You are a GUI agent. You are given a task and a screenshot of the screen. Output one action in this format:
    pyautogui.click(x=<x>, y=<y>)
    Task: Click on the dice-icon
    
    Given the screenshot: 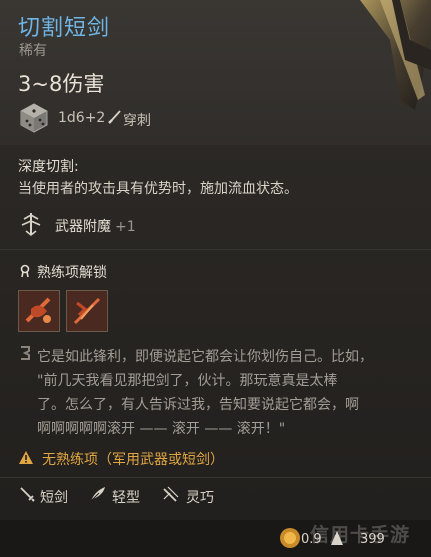 What is the action you would take?
    pyautogui.click(x=34, y=118)
    